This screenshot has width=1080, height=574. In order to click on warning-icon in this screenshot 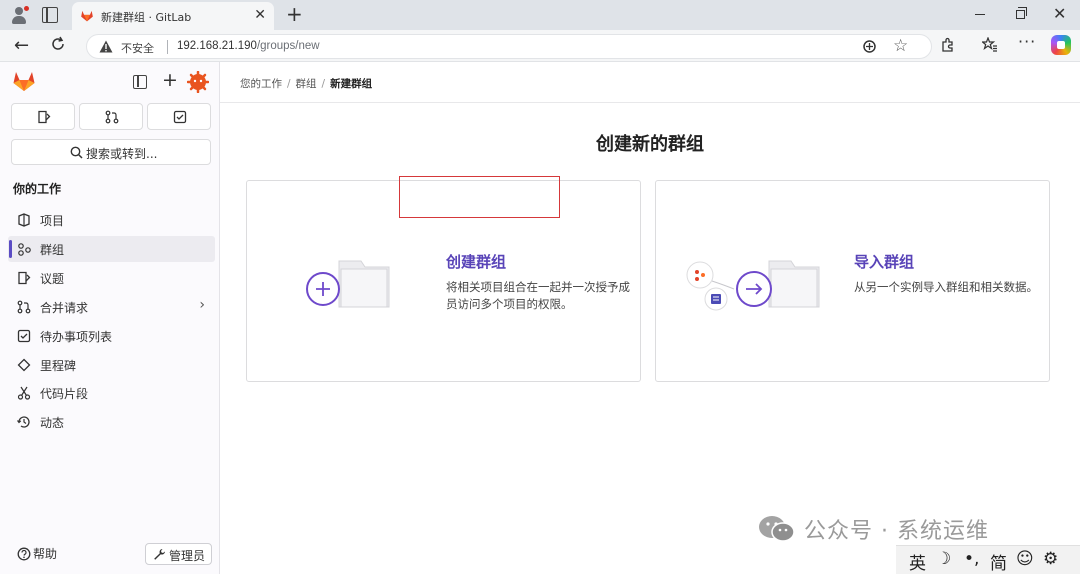, I will do `click(106, 46)`.